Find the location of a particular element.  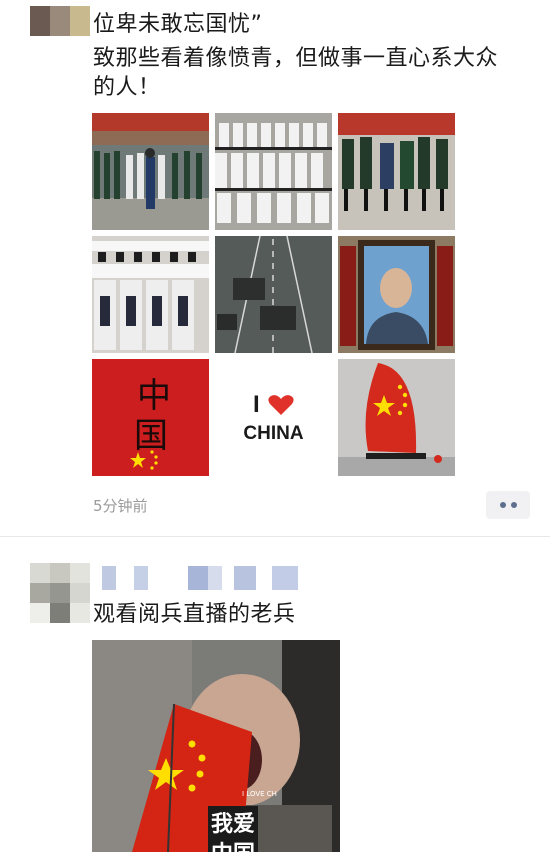

photo-portrait is located at coordinates (396, 294).